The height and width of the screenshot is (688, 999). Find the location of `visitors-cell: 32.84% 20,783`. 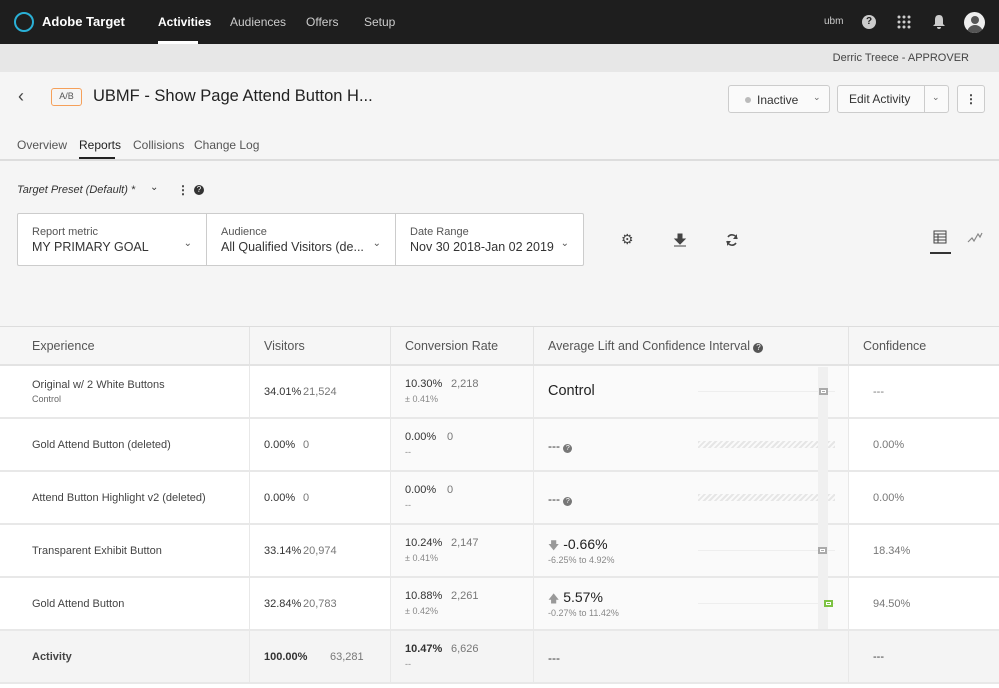

visitors-cell: 32.84% 20,783 is located at coordinates (320, 603).